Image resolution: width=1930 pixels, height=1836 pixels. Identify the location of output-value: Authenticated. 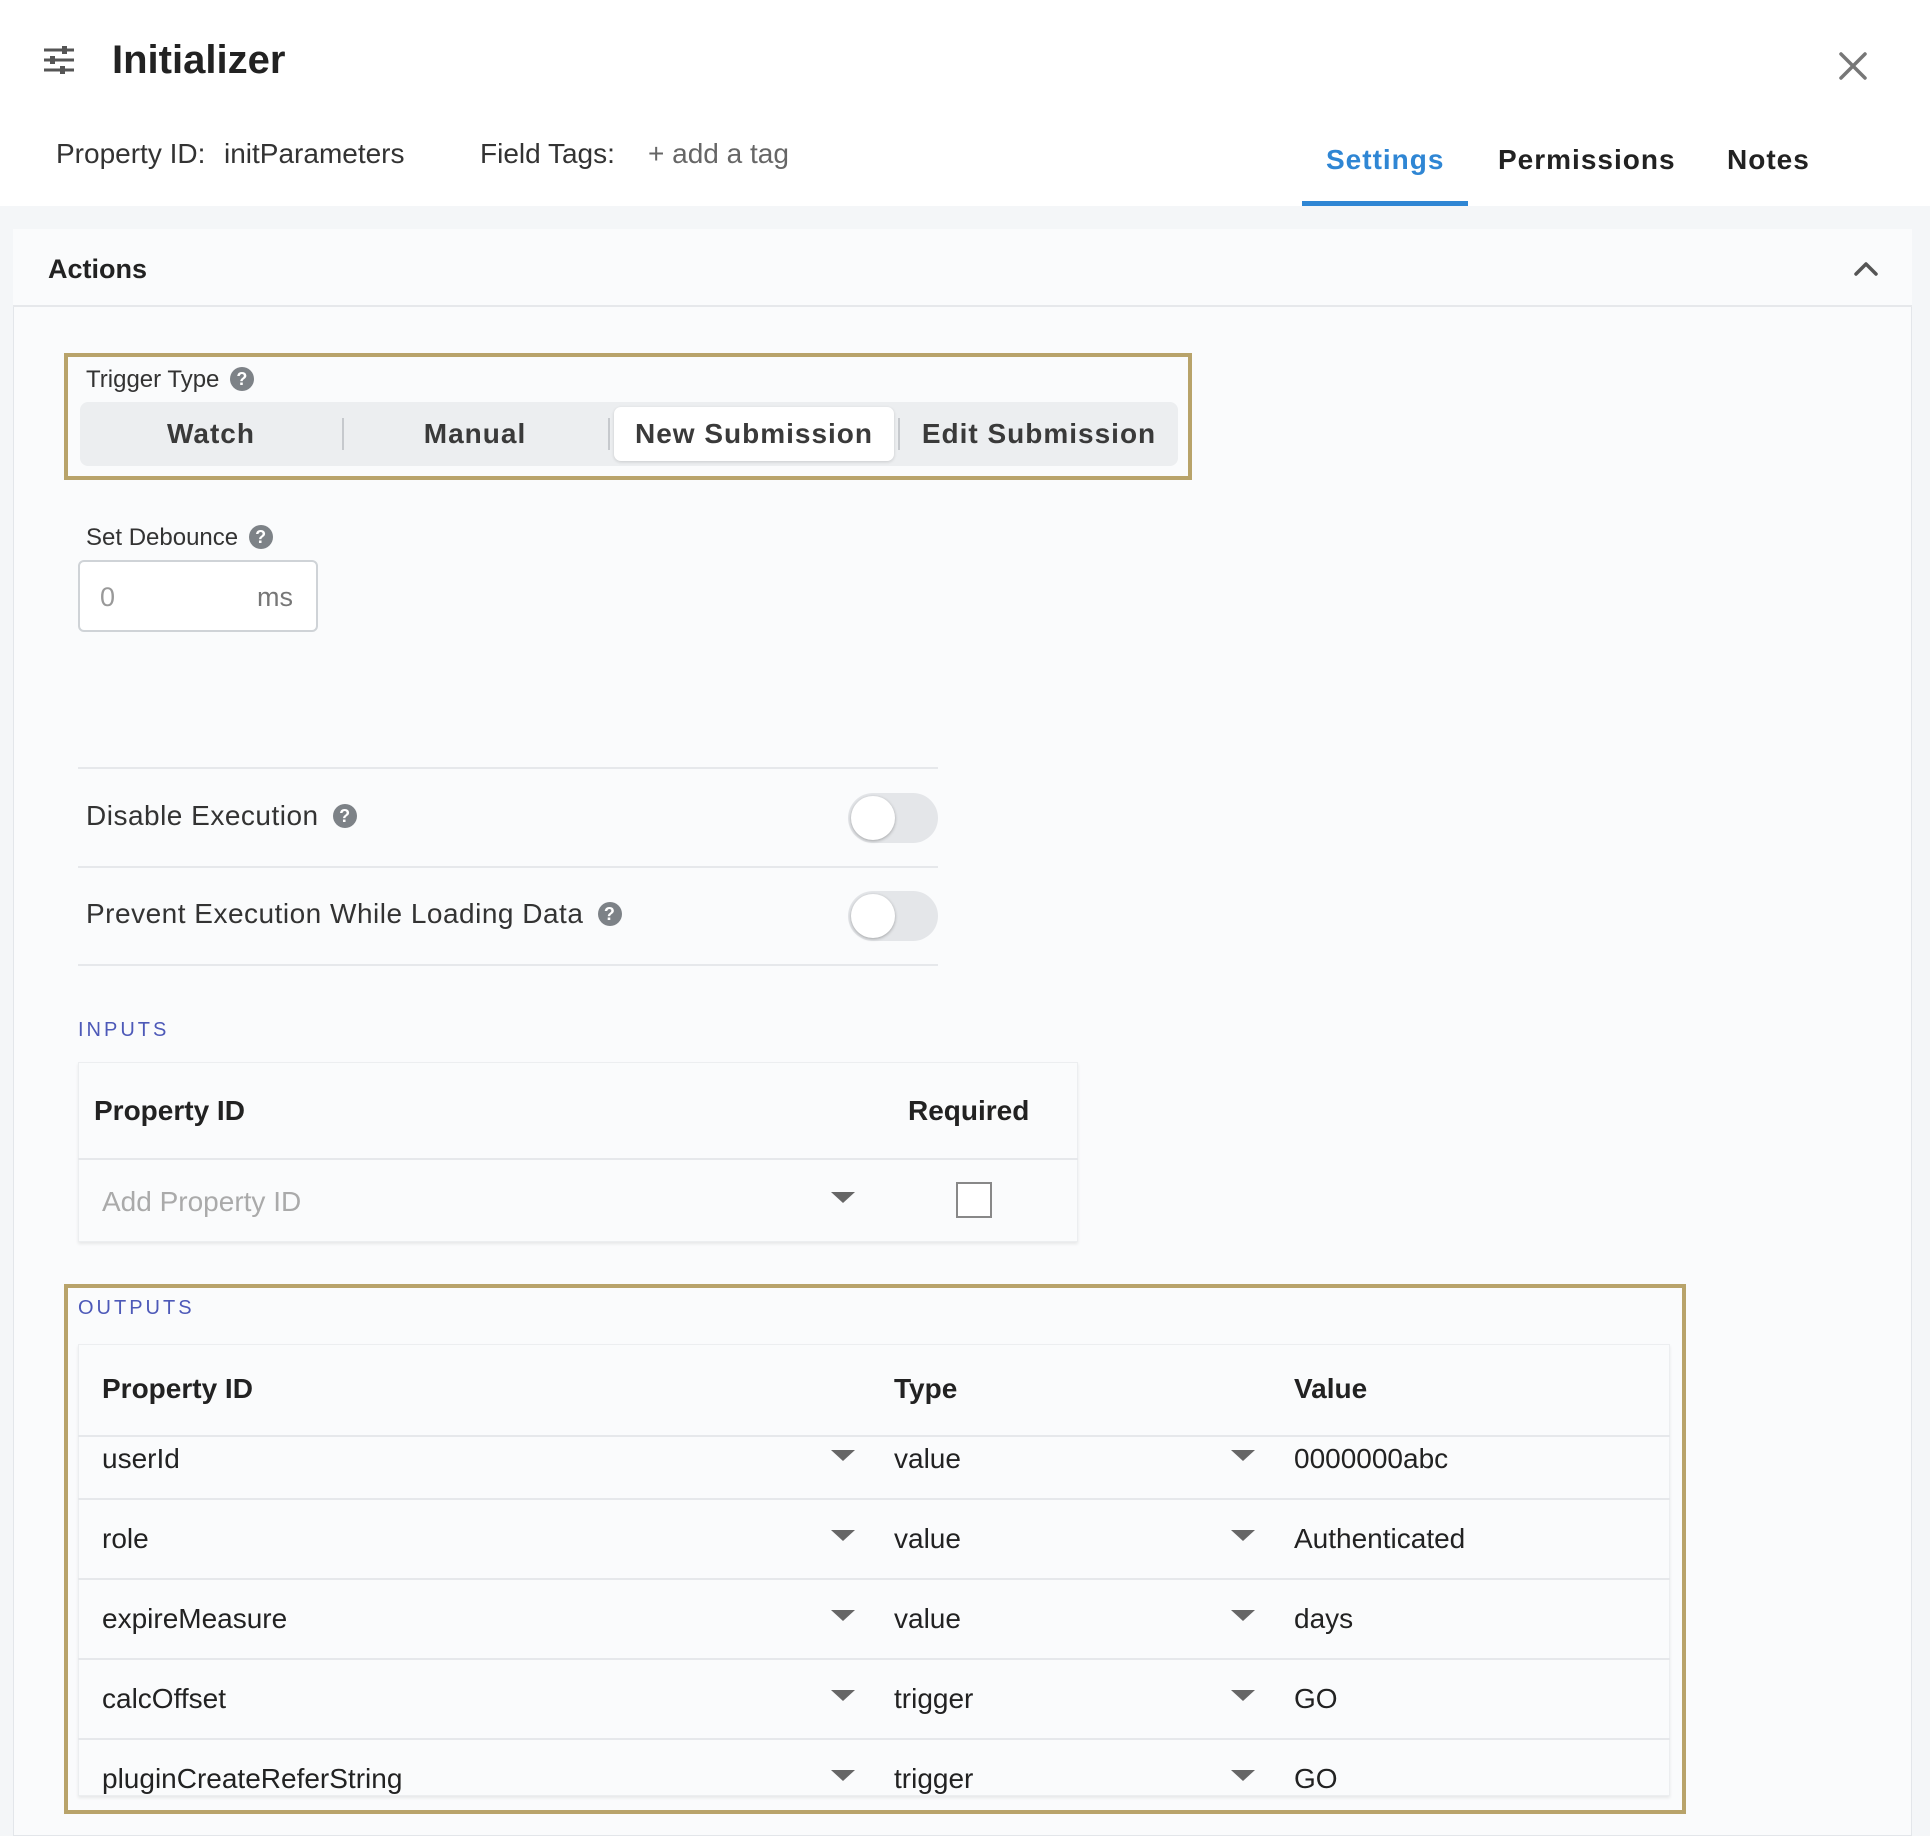
(1379, 1539).